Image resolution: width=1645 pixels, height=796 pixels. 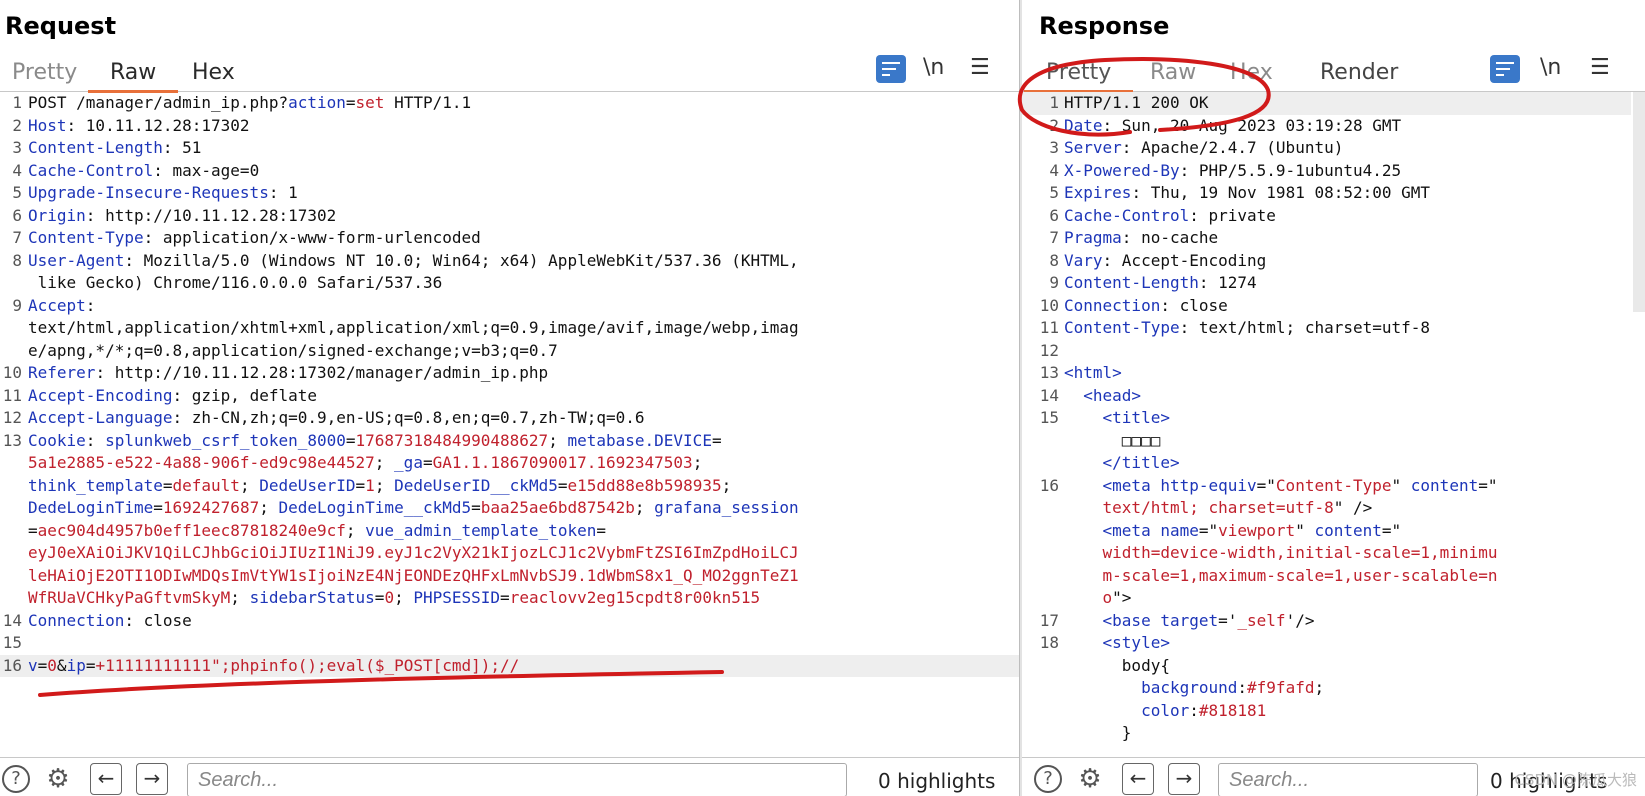 I want to click on line-code: <style>, so click(x=1117, y=643).